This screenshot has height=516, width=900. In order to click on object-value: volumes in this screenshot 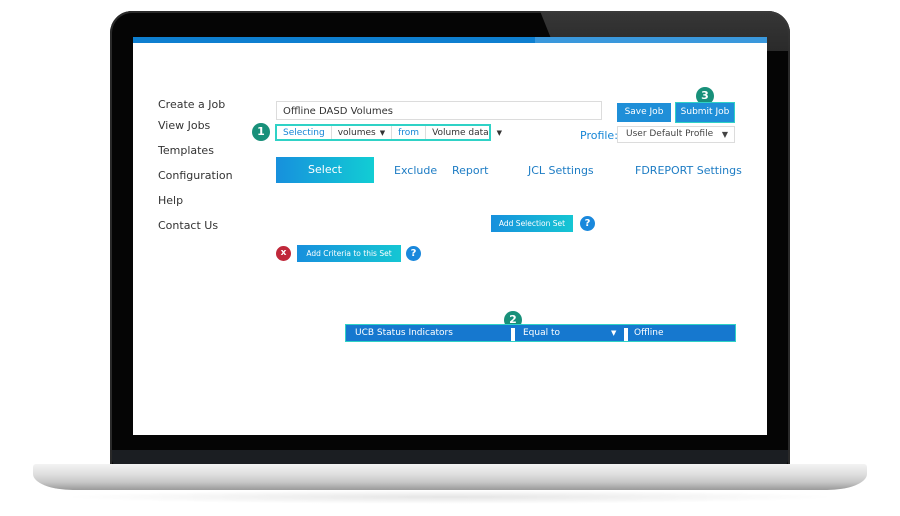, I will do `click(356, 132)`.